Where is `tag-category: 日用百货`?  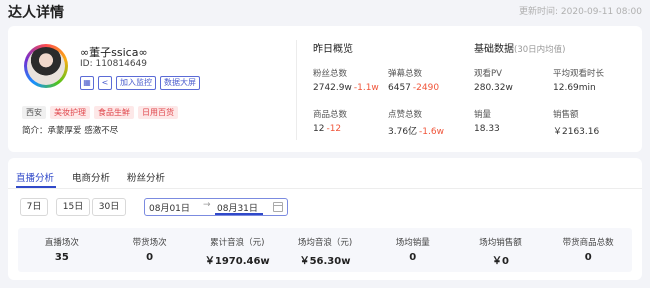
tag-category: 日用百货 is located at coordinates (158, 112).